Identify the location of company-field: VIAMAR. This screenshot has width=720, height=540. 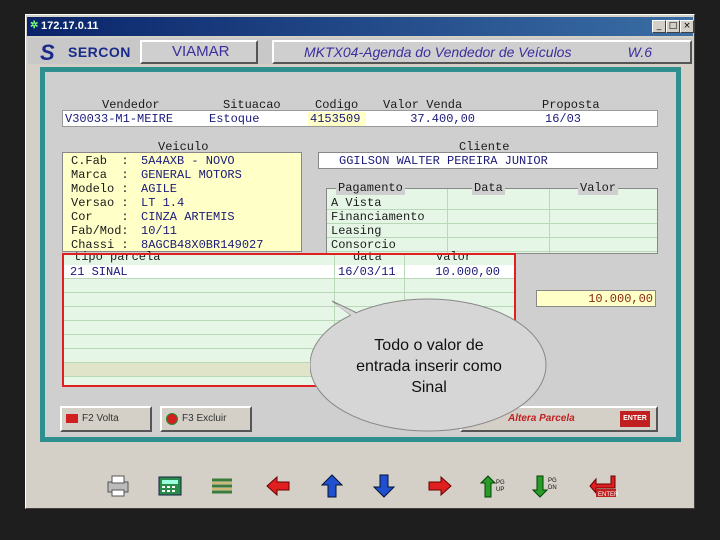
(199, 52).